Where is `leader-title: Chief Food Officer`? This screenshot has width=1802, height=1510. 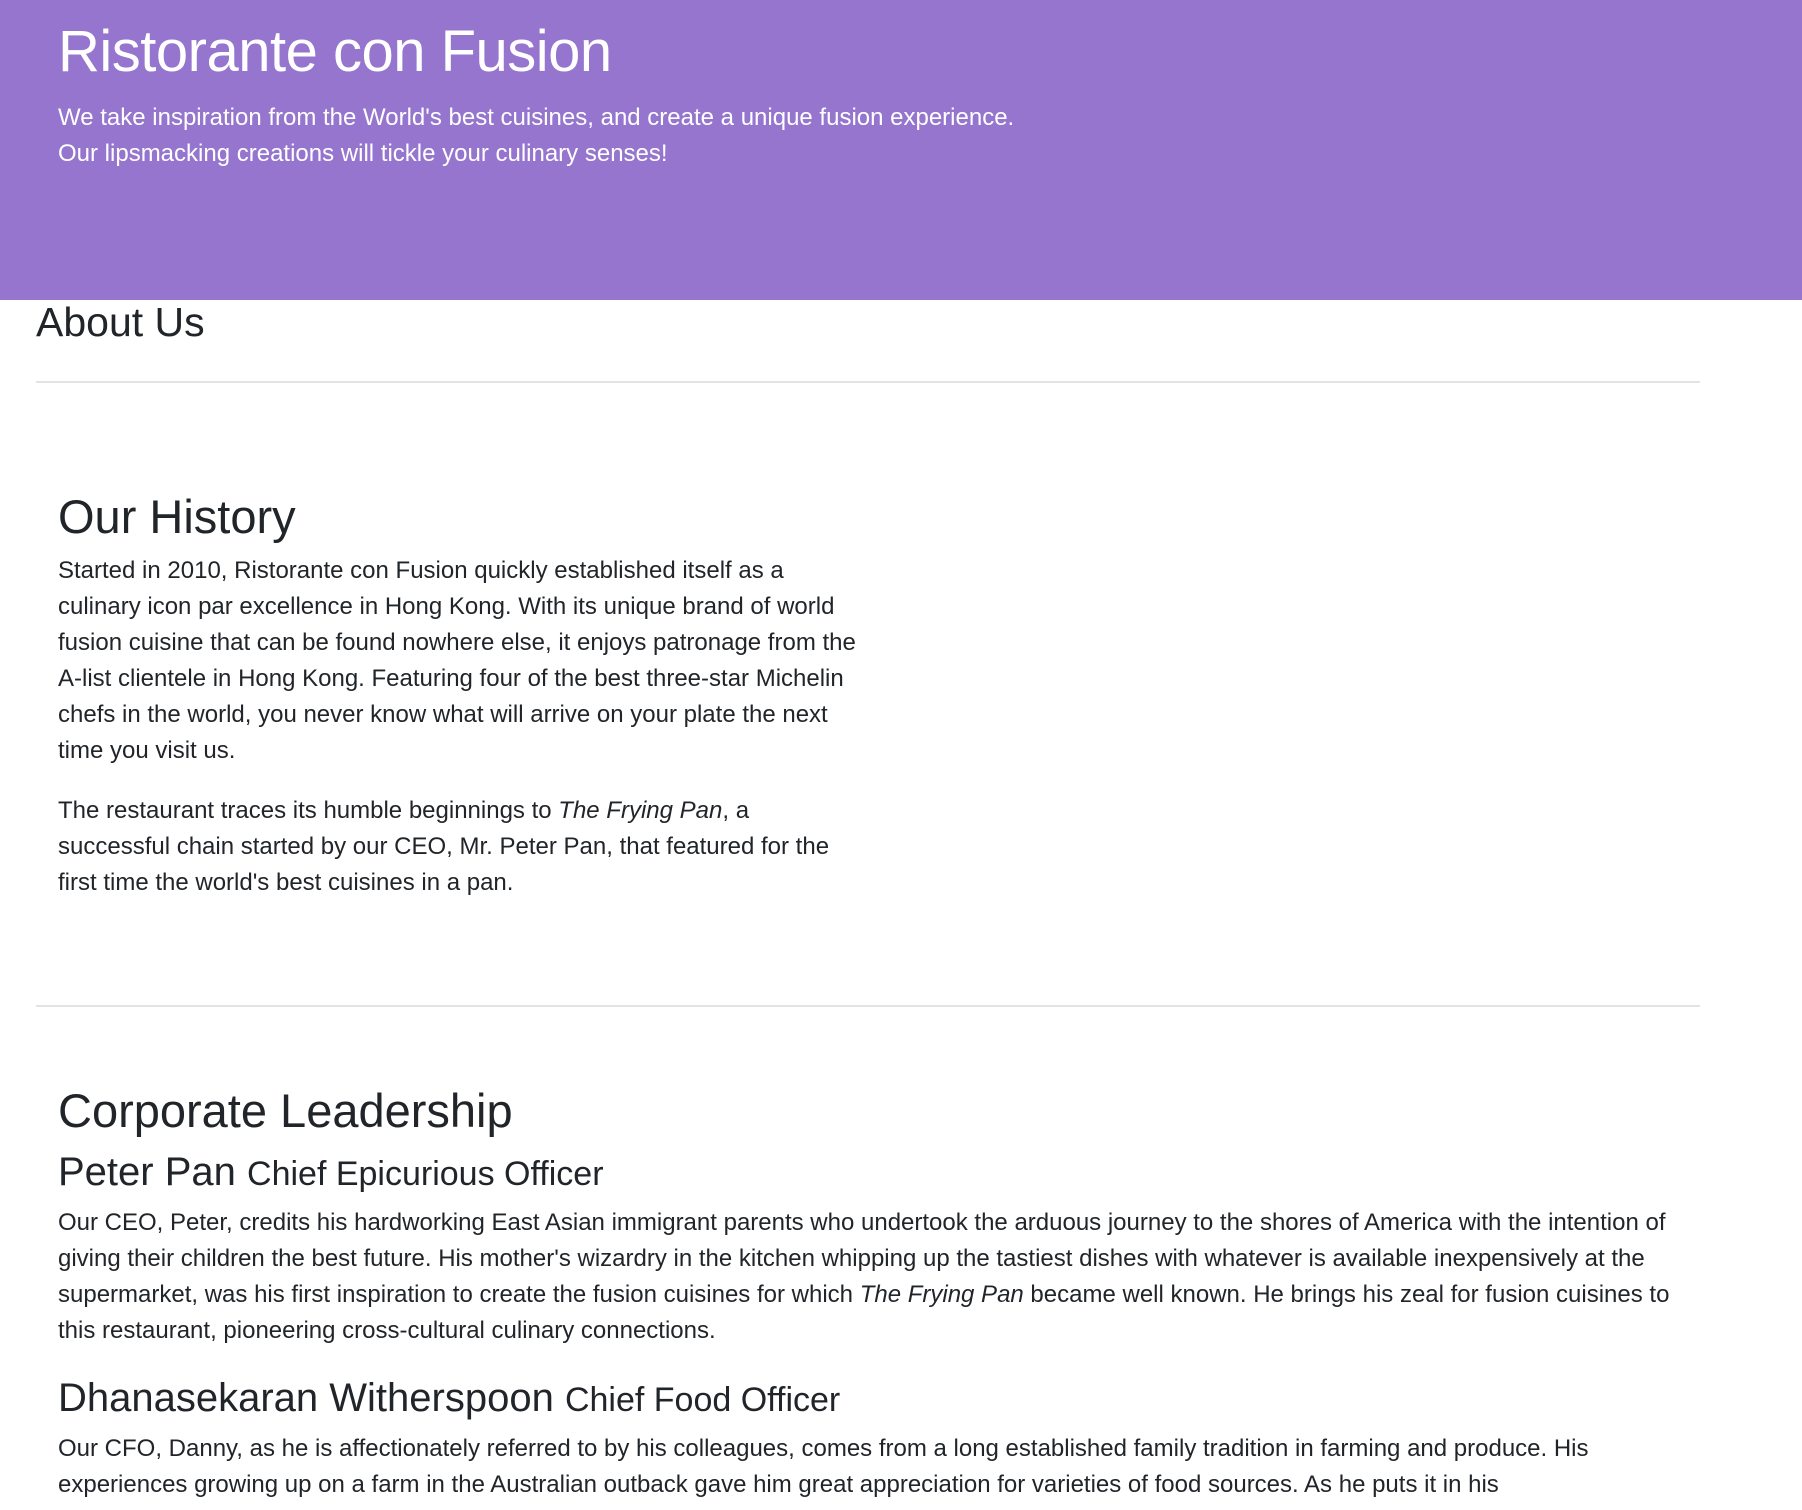 leader-title: Chief Food Officer is located at coordinates (702, 1400).